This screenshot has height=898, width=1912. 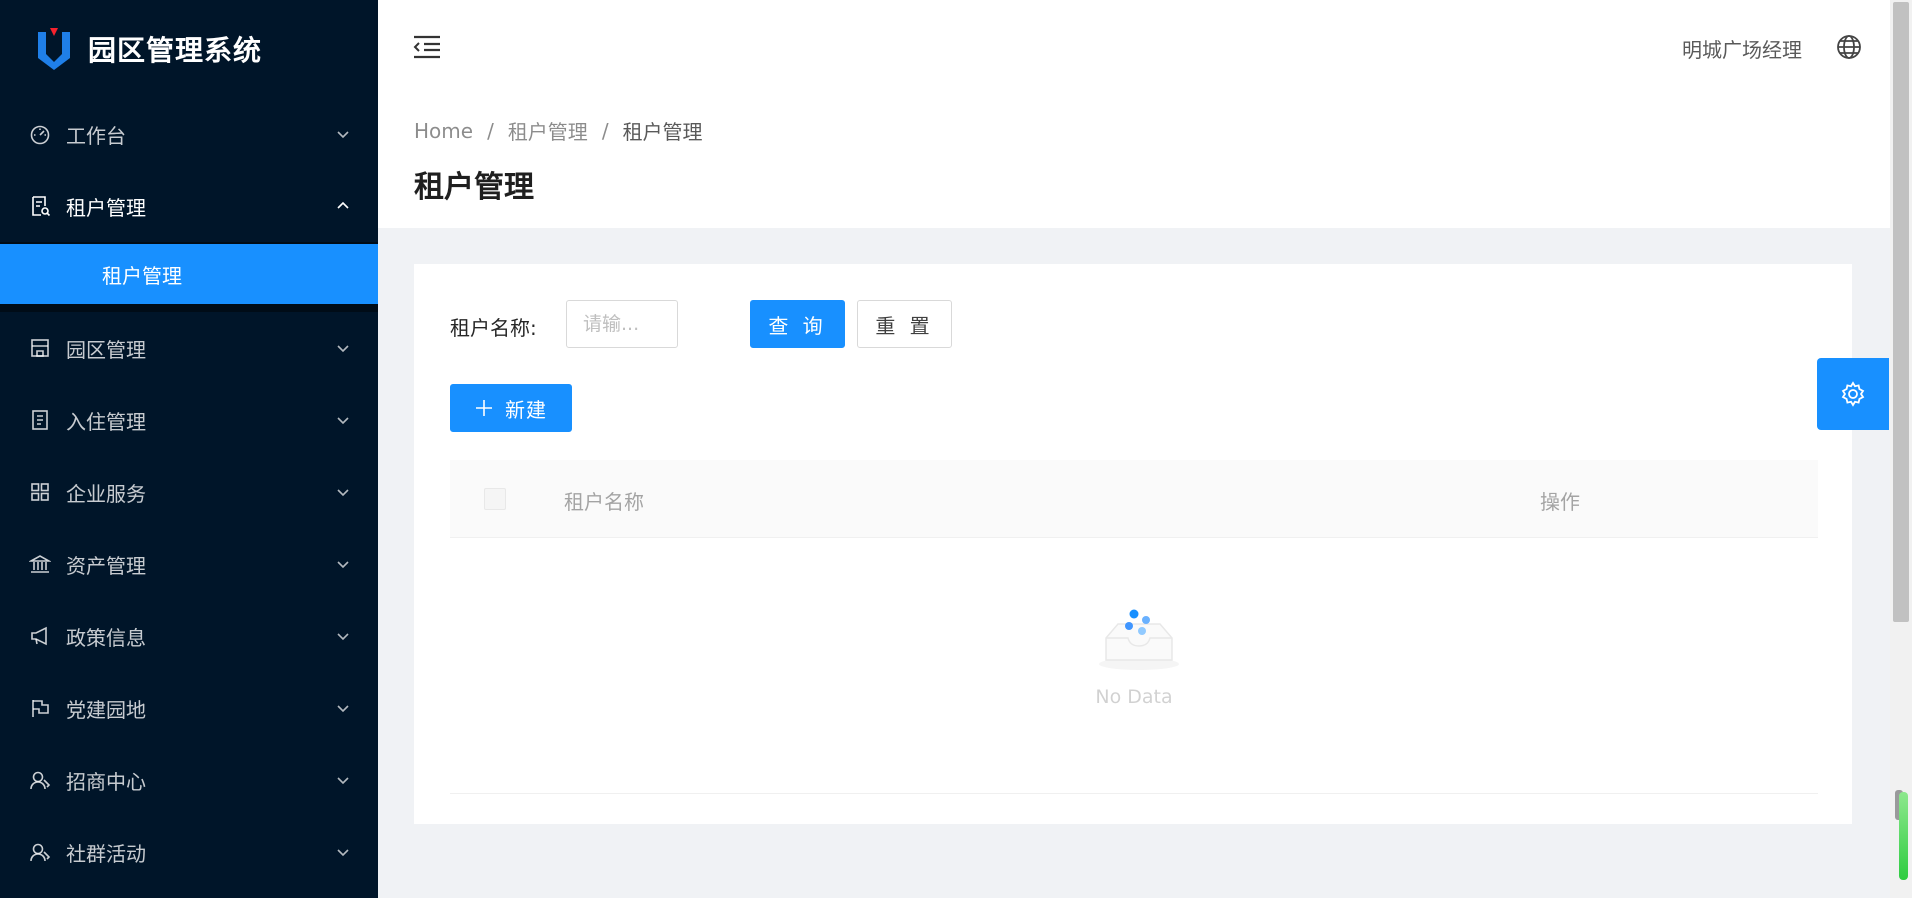 What do you see at coordinates (142, 275) in the screenshot?
I see `sidebar-subitem-label: 租户管理` at bounding box center [142, 275].